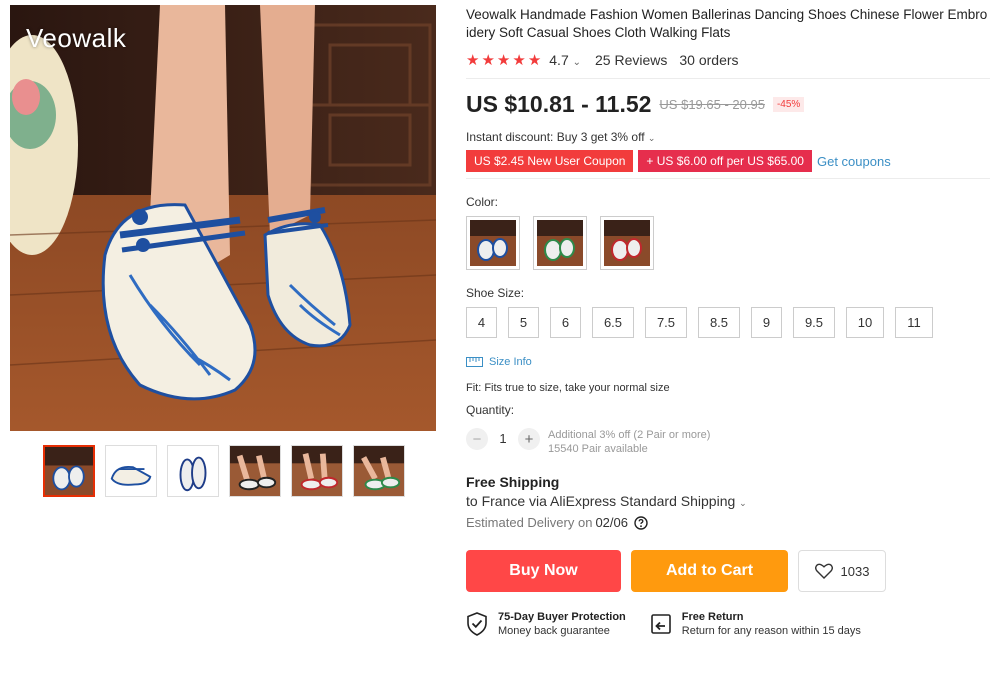 The image size is (1000, 681). I want to click on delivery-estimate: Estimated Delivery on 02/06, so click(728, 522).